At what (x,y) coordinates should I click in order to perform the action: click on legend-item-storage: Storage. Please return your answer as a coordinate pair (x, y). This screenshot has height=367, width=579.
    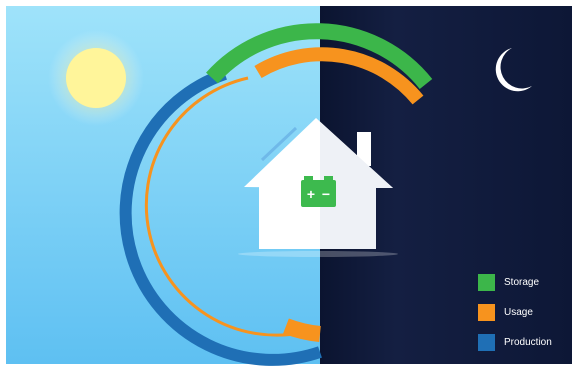
    Looking at the image, I should click on (528, 282).